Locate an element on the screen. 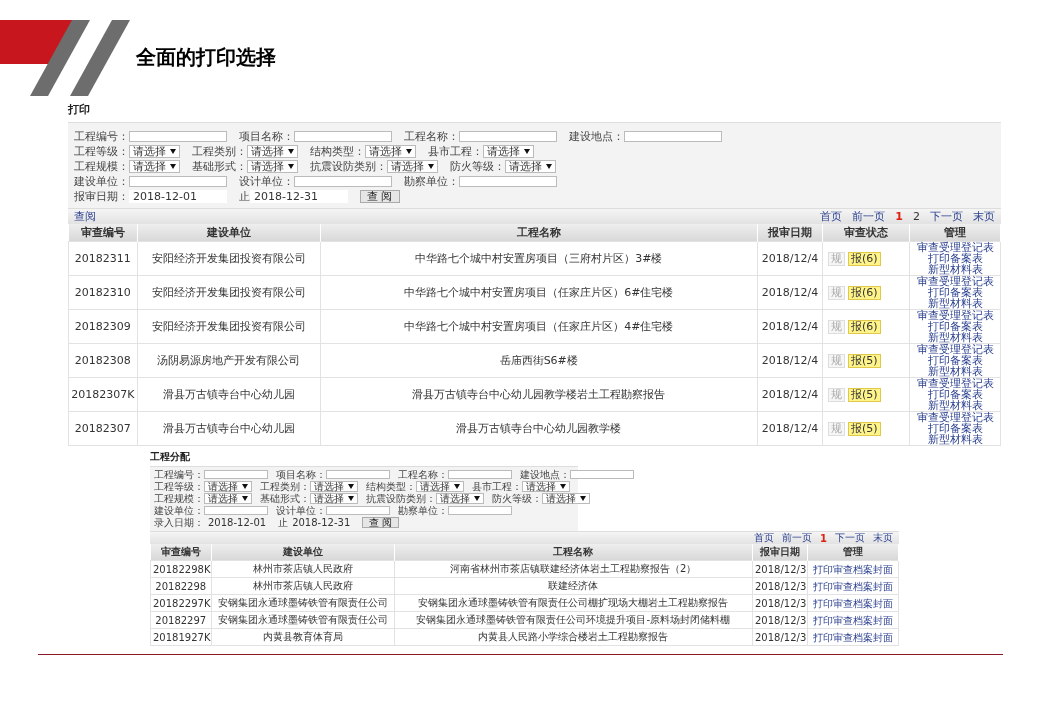 This screenshot has width=1039, height=720. field-label: 结构类型： is located at coordinates (391, 486).